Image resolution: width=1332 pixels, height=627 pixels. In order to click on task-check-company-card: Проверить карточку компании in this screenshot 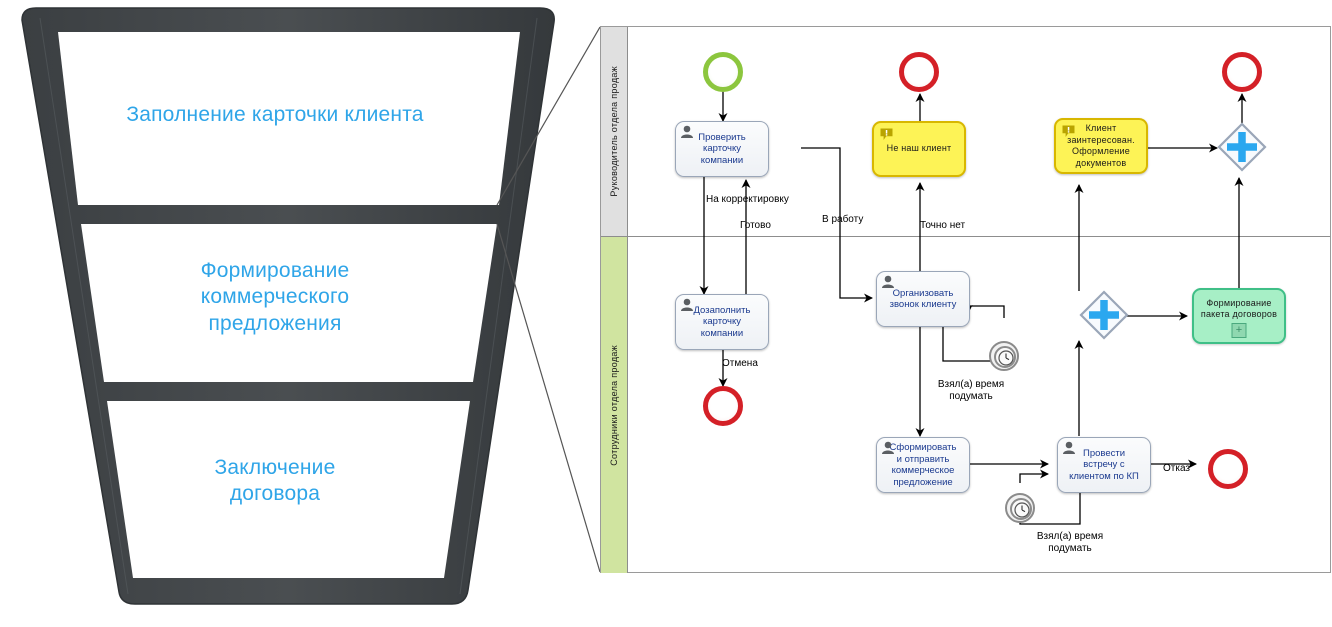, I will do `click(722, 149)`.